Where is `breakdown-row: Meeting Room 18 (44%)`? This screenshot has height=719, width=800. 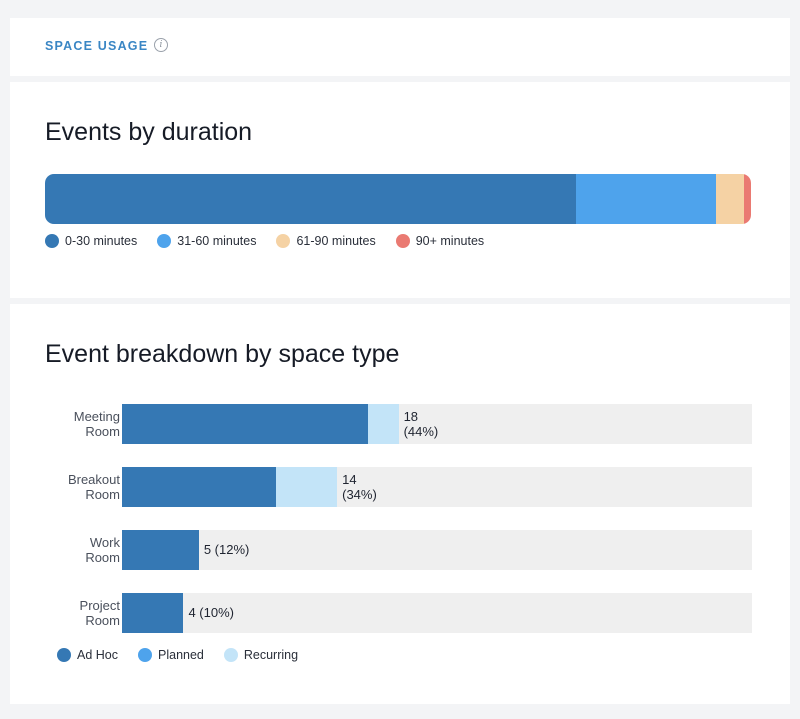 breakdown-row: Meeting Room 18 (44%) is located at coordinates (400, 424).